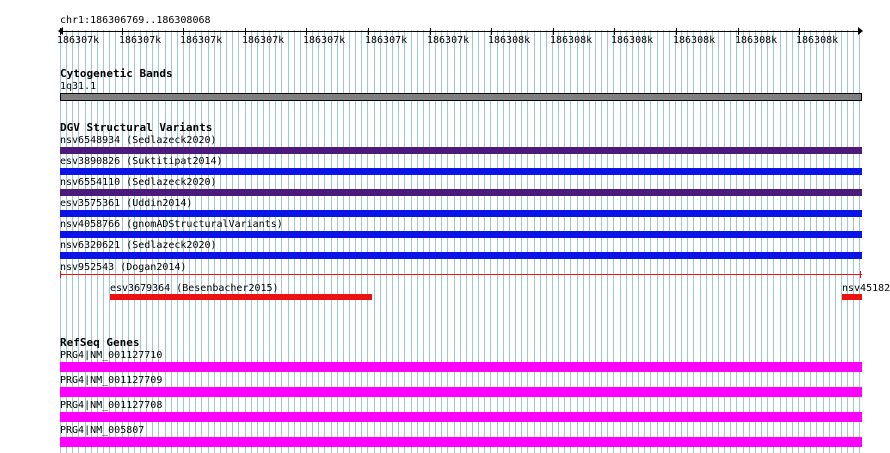 The width and height of the screenshot is (890, 453). What do you see at coordinates (100, 342) in the screenshot?
I see `refseq-track-title: RefSeq Genes` at bounding box center [100, 342].